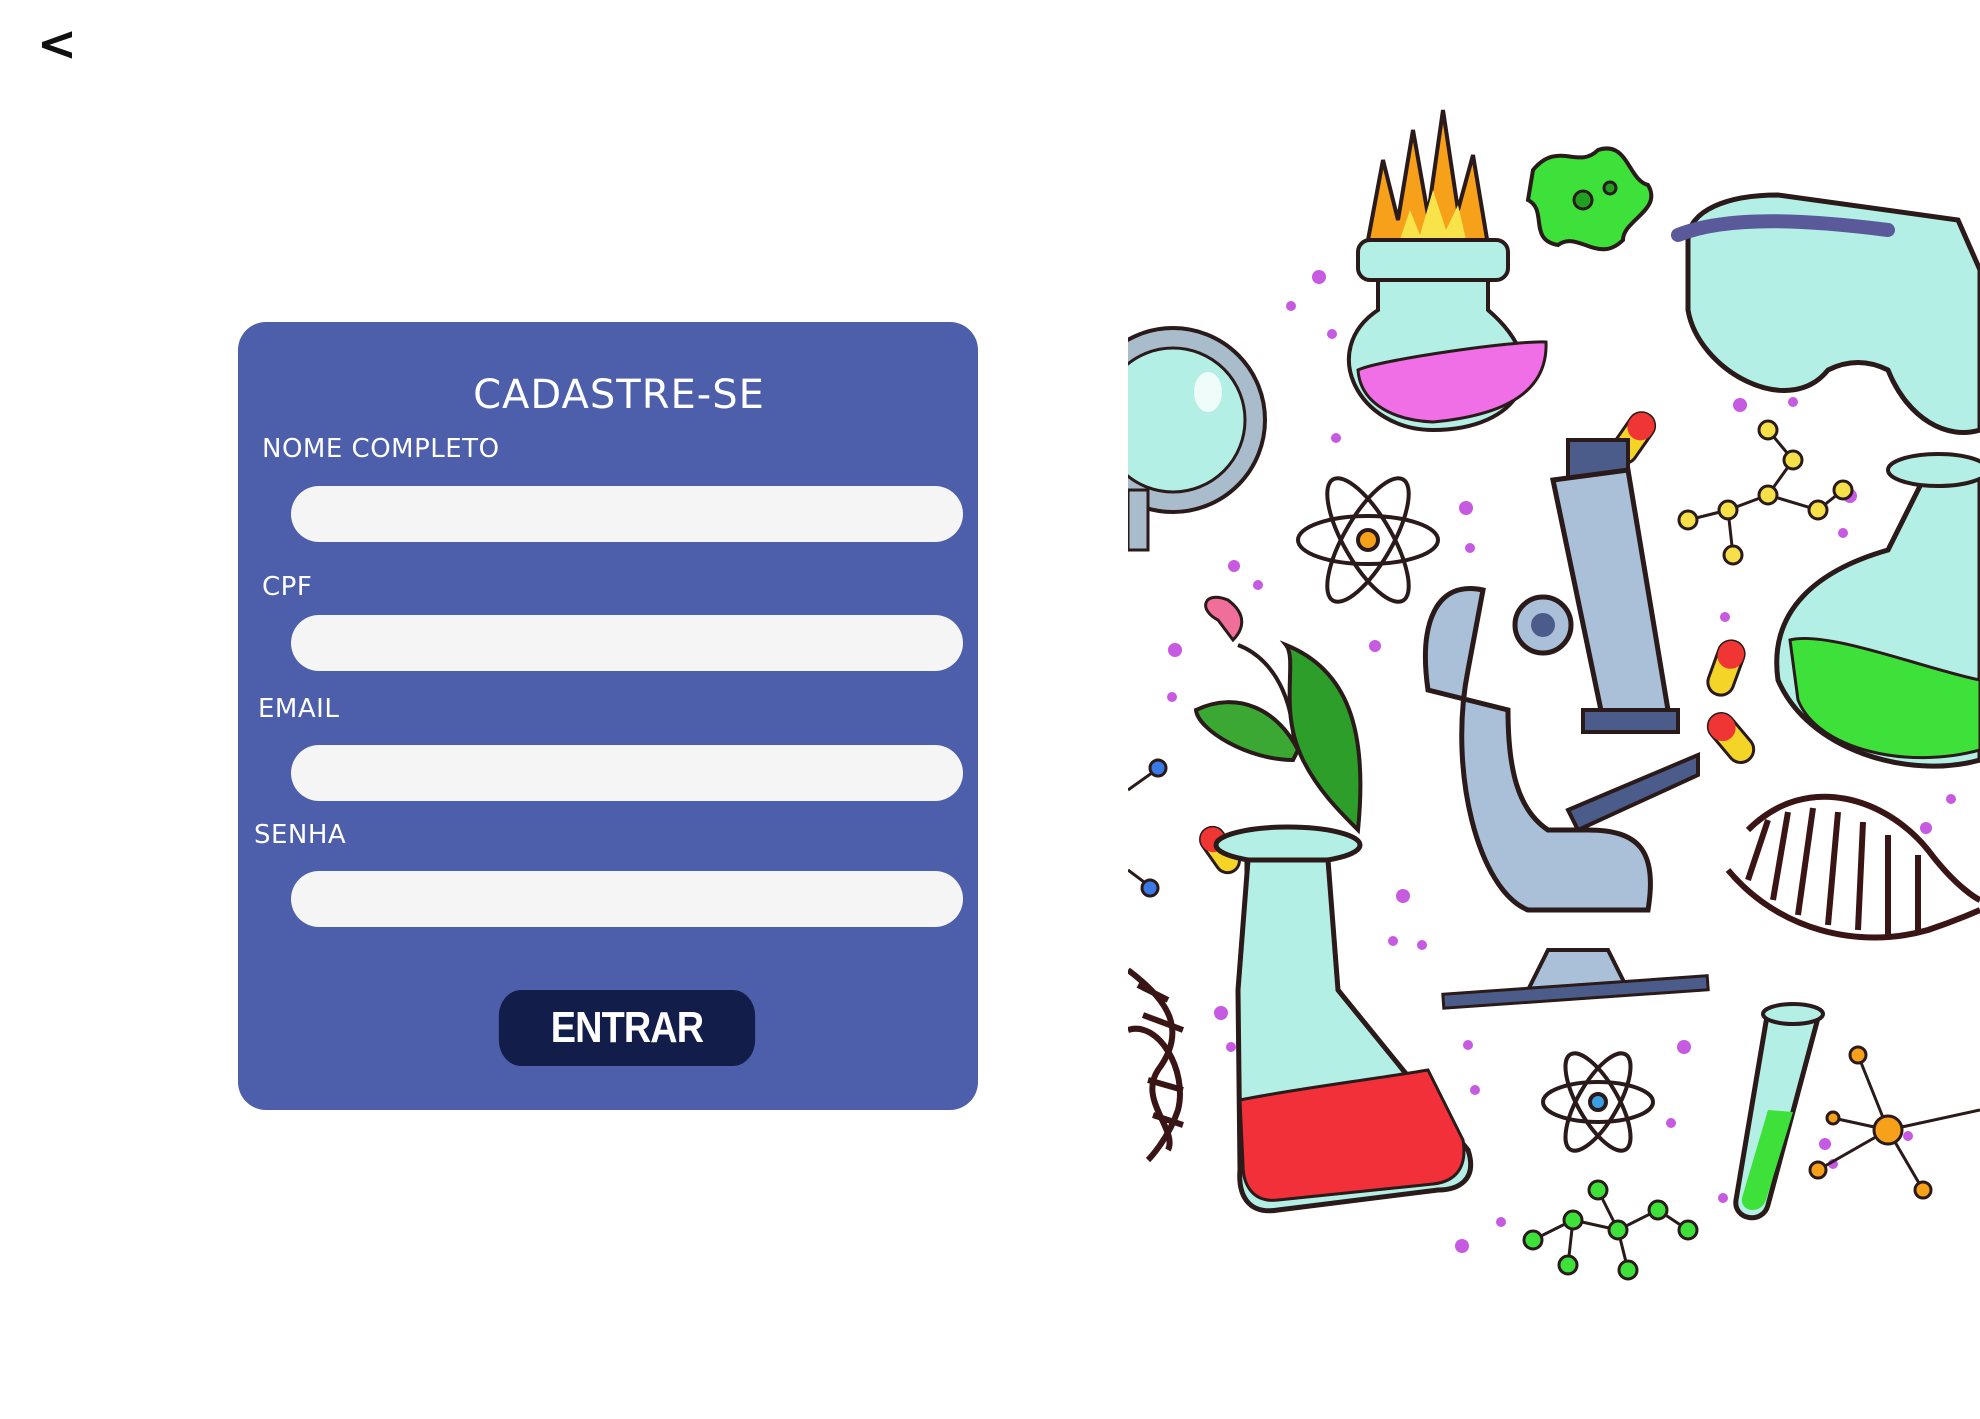 This screenshot has height=1419, width=1980. I want to click on leaf-icon, so click(1278, 715).